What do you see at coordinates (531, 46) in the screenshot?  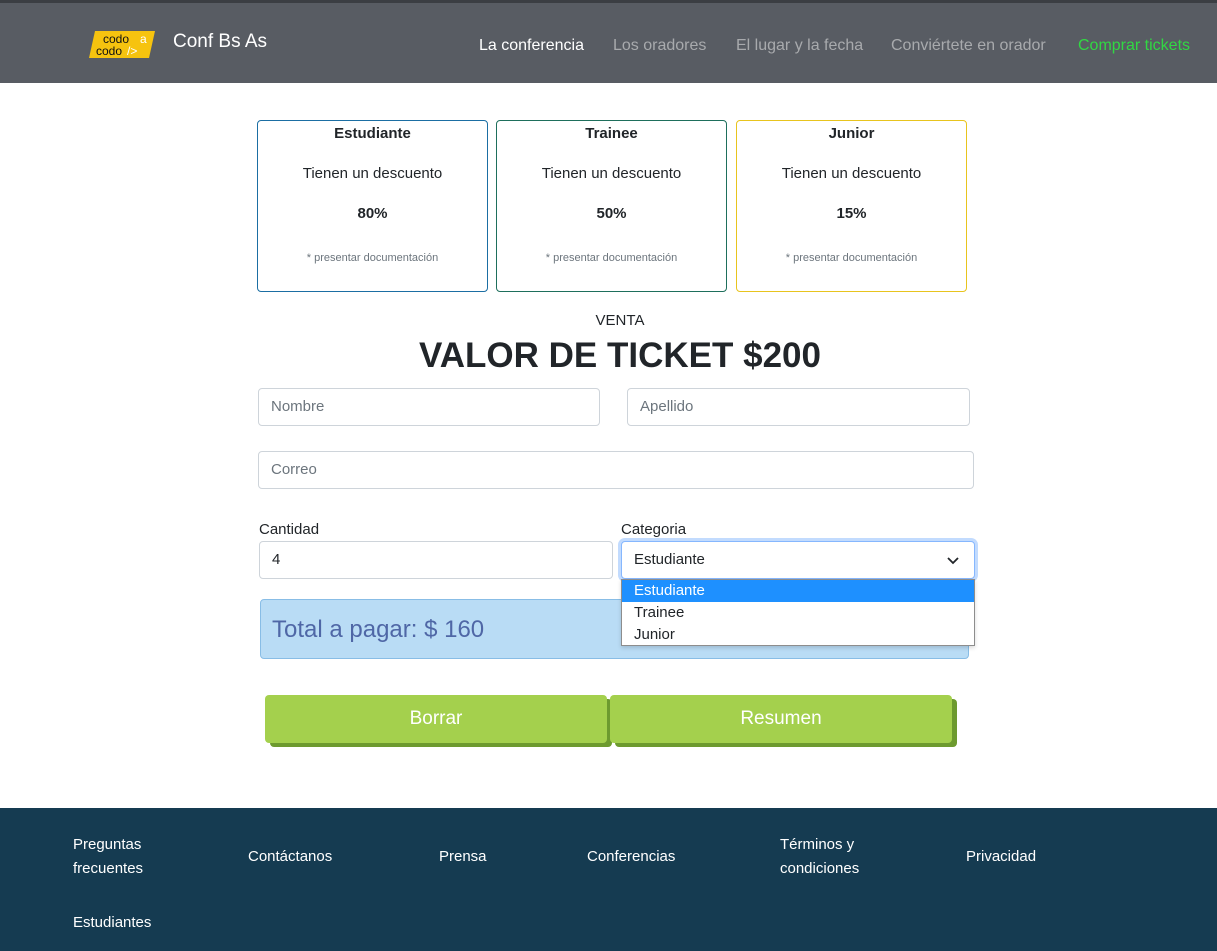 I see `nav-la-conferencia: La conferencia` at bounding box center [531, 46].